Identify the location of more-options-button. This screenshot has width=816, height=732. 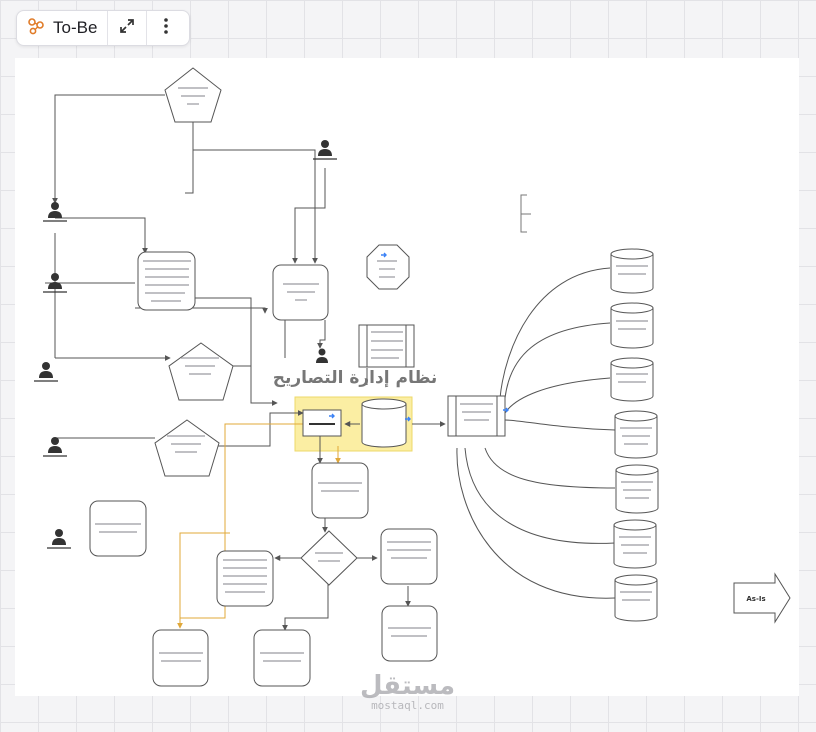
(165, 28).